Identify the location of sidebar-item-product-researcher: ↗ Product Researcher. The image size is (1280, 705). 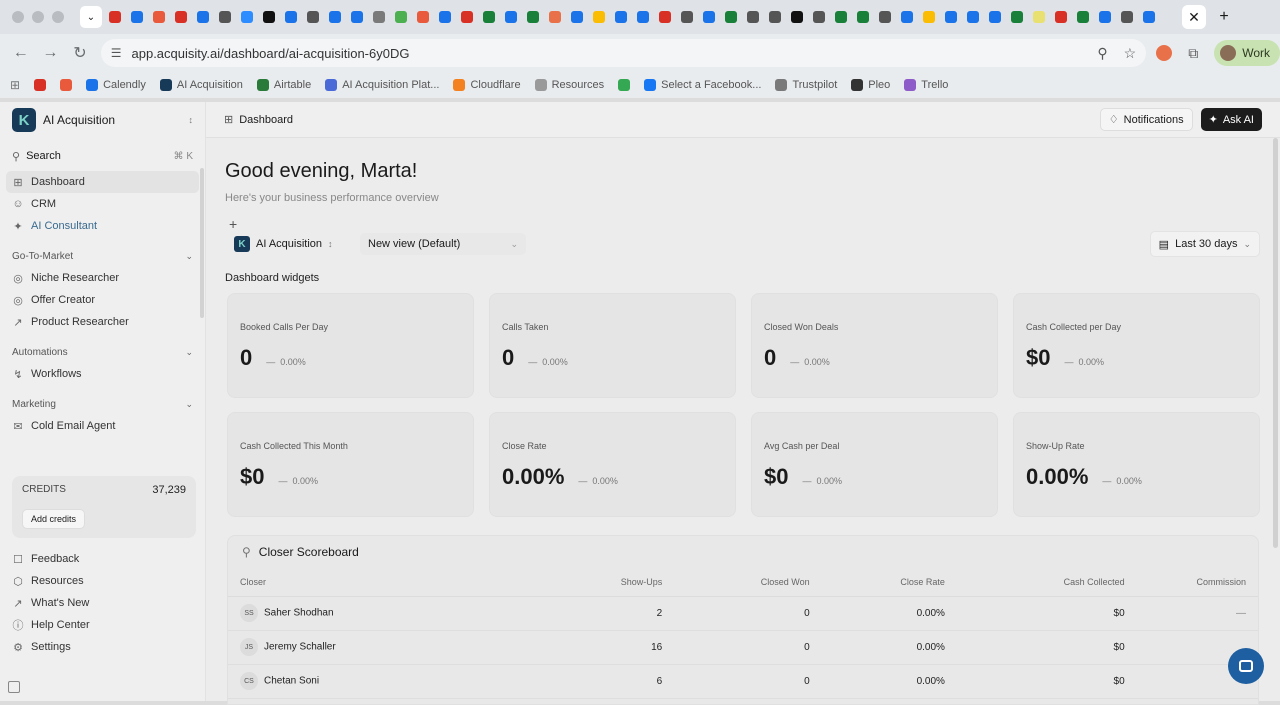
(102, 322).